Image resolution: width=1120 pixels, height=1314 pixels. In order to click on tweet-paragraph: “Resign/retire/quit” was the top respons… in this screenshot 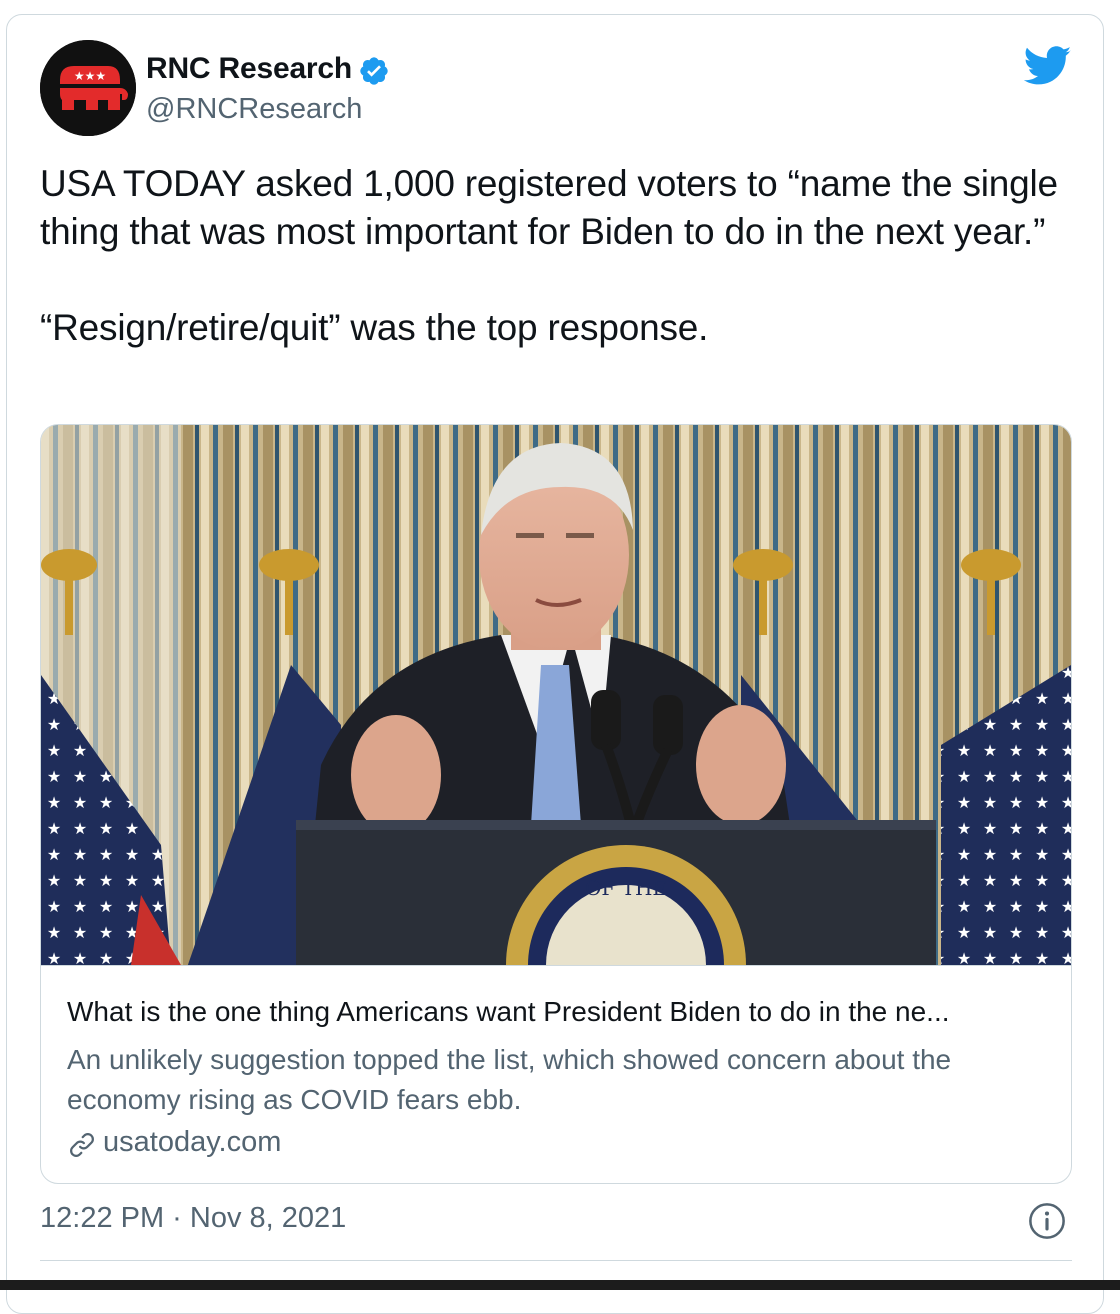, I will do `click(374, 327)`.